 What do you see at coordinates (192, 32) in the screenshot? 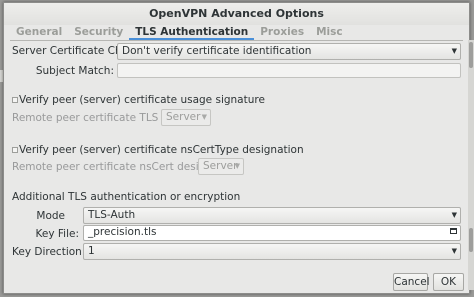
I see `tab-tls-authentication: TLS Authentication` at bounding box center [192, 32].